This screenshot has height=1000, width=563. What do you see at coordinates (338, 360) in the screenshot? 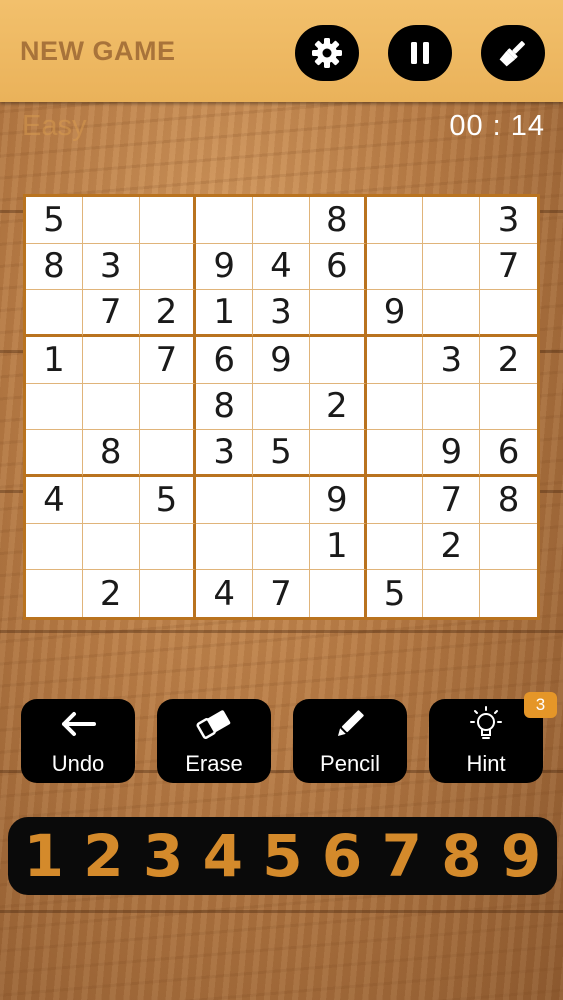
I see `sudoku-cell-r4c6` at bounding box center [338, 360].